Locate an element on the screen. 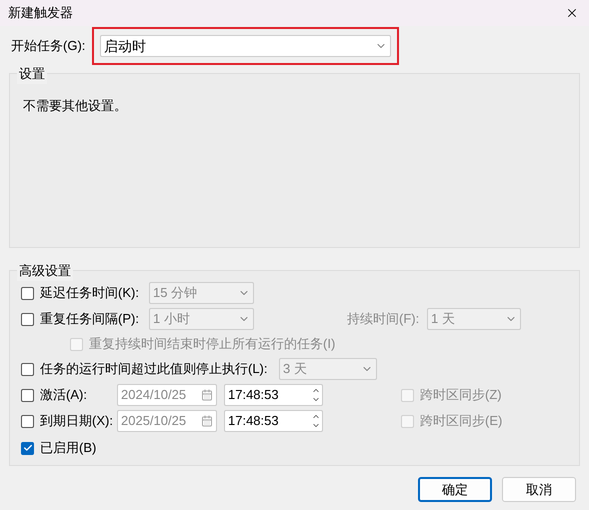 This screenshot has width=589, height=510. field-label: 延迟任务时间(K): is located at coordinates (89, 293).